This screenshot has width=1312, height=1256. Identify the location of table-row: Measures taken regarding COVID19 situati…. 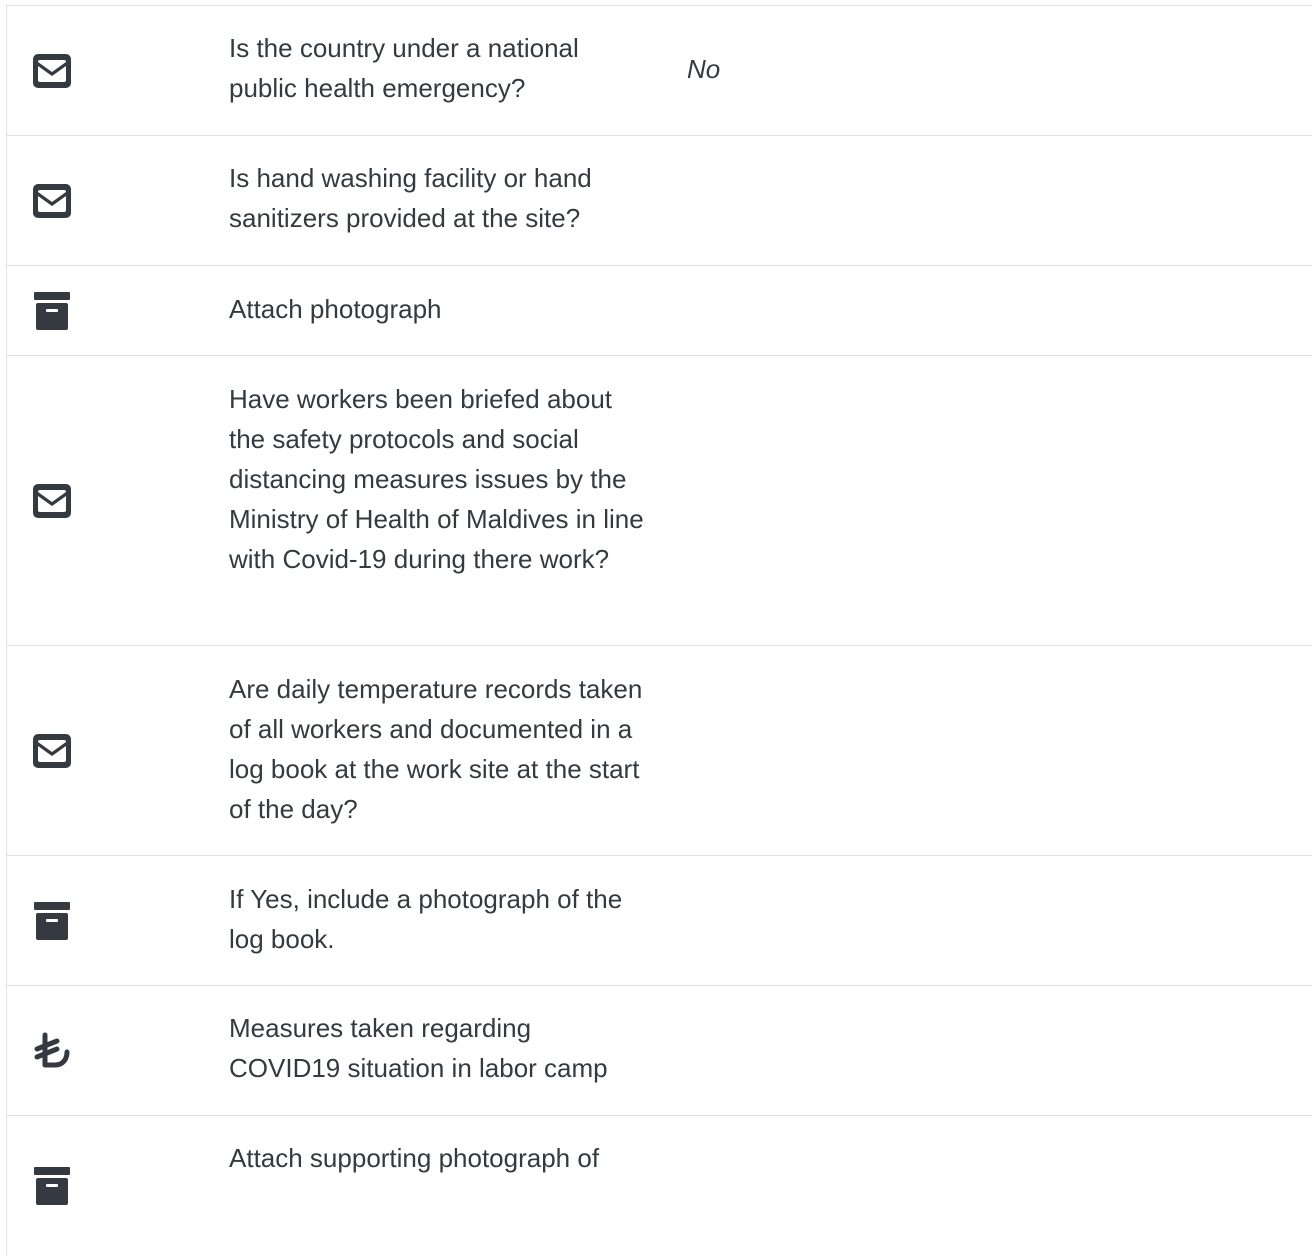
(659, 1051).